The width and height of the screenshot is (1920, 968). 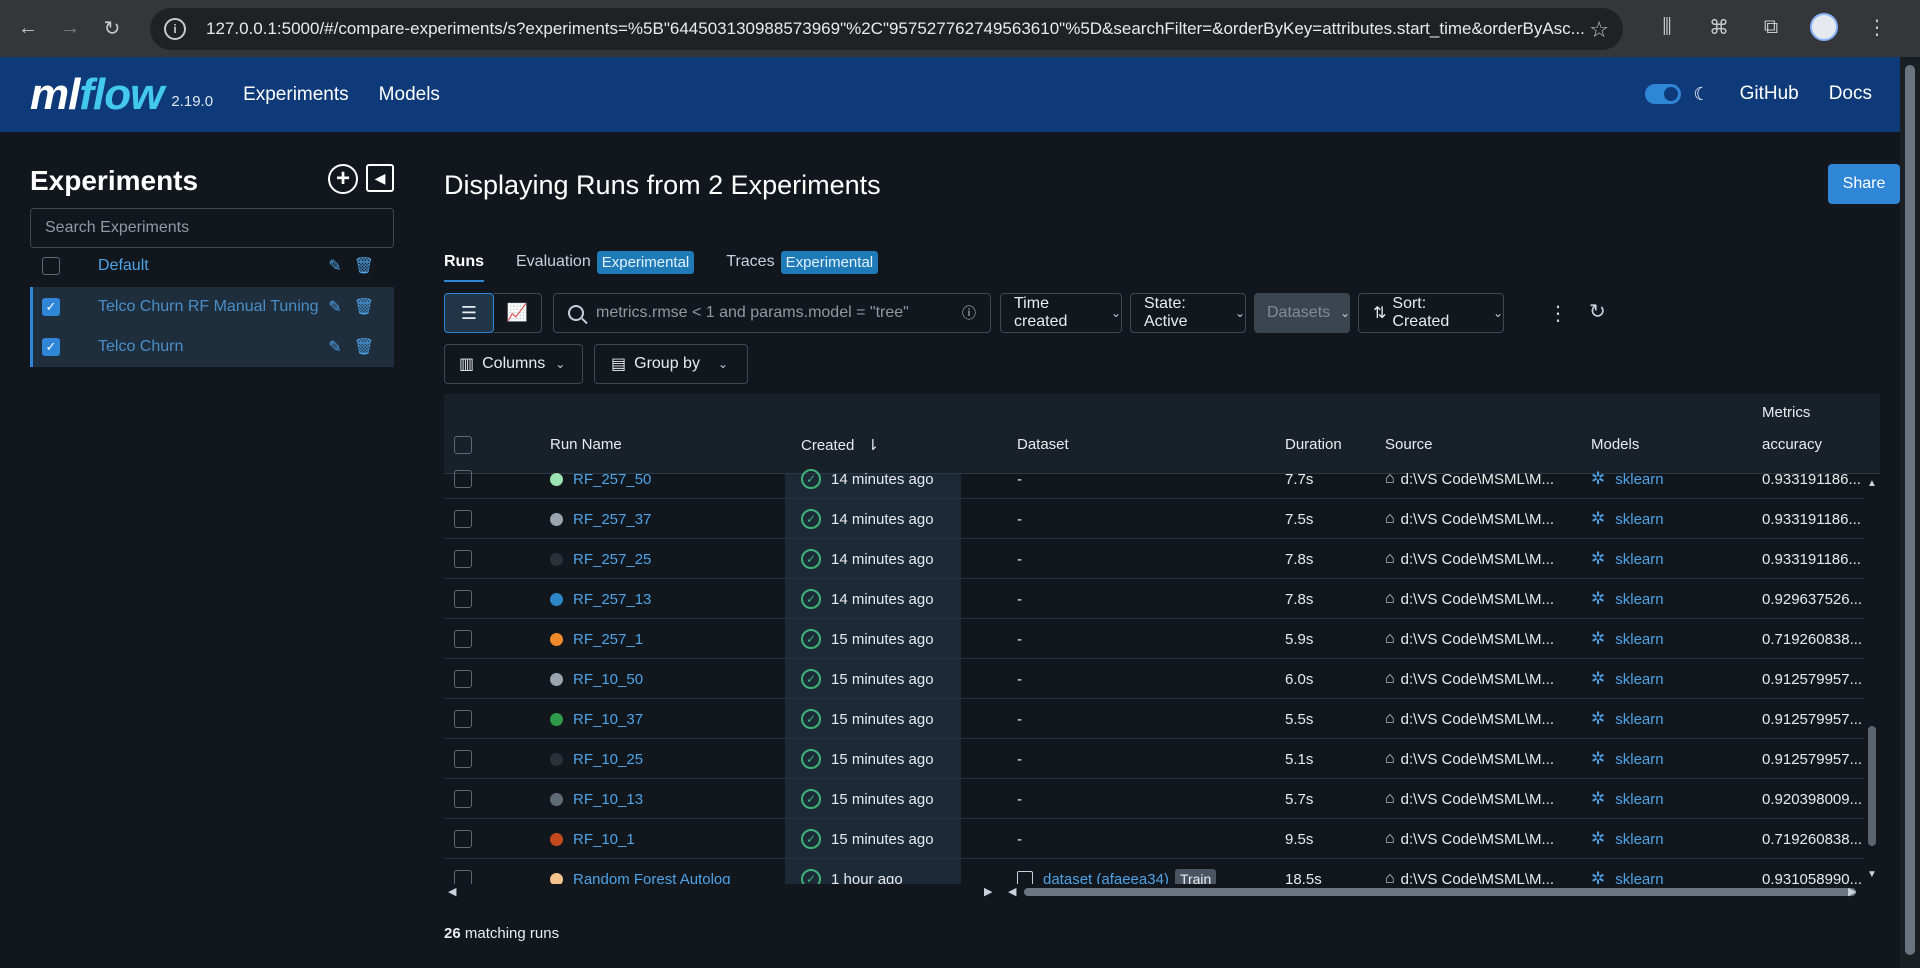 I want to click on state-dropdown: State: Active ⌄, so click(x=1188, y=313).